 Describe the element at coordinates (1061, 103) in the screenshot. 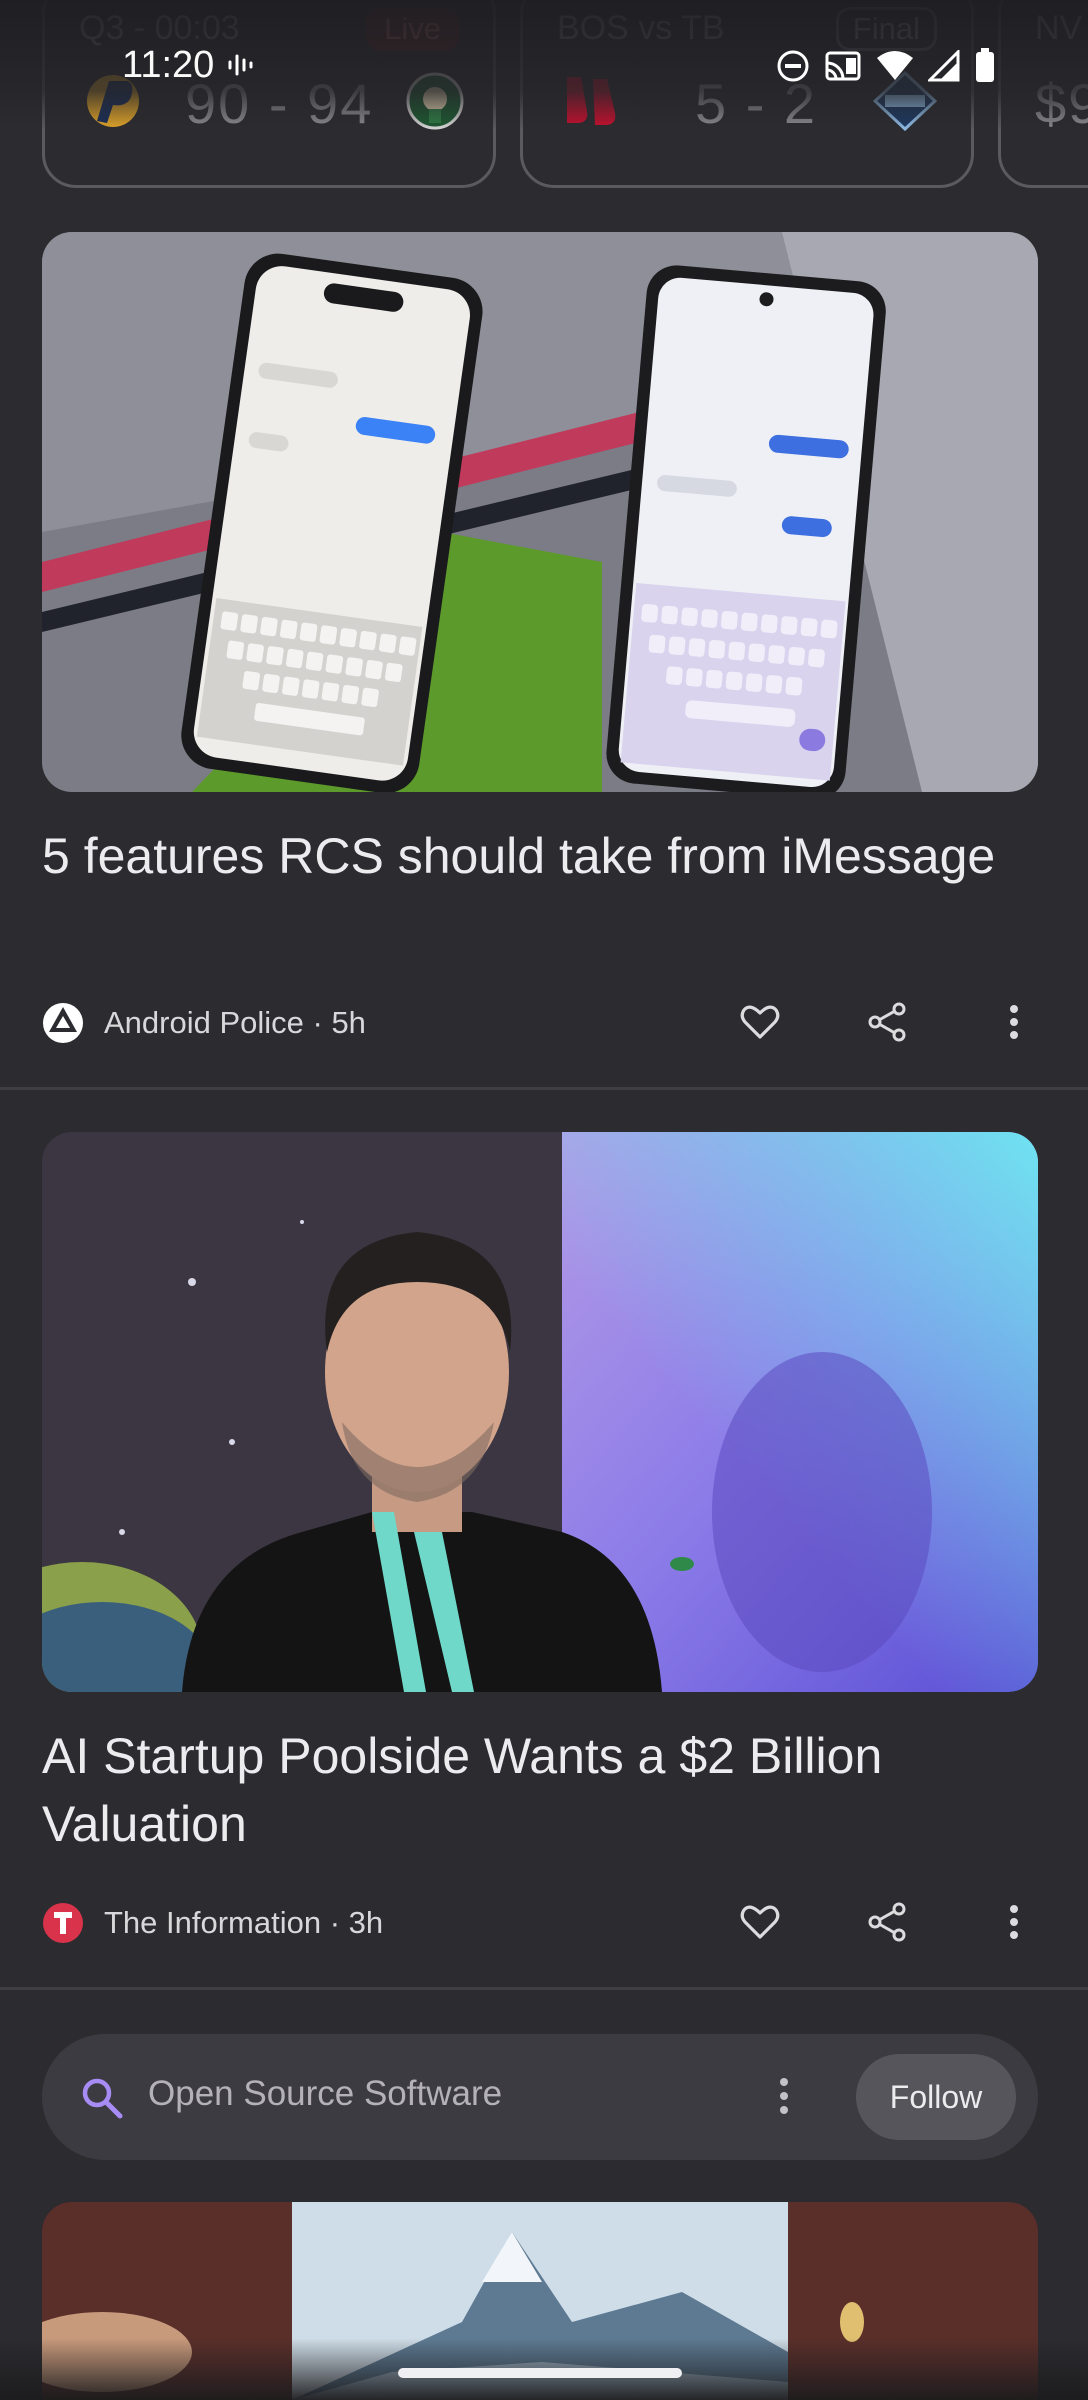

I see `game-score: $9` at that location.